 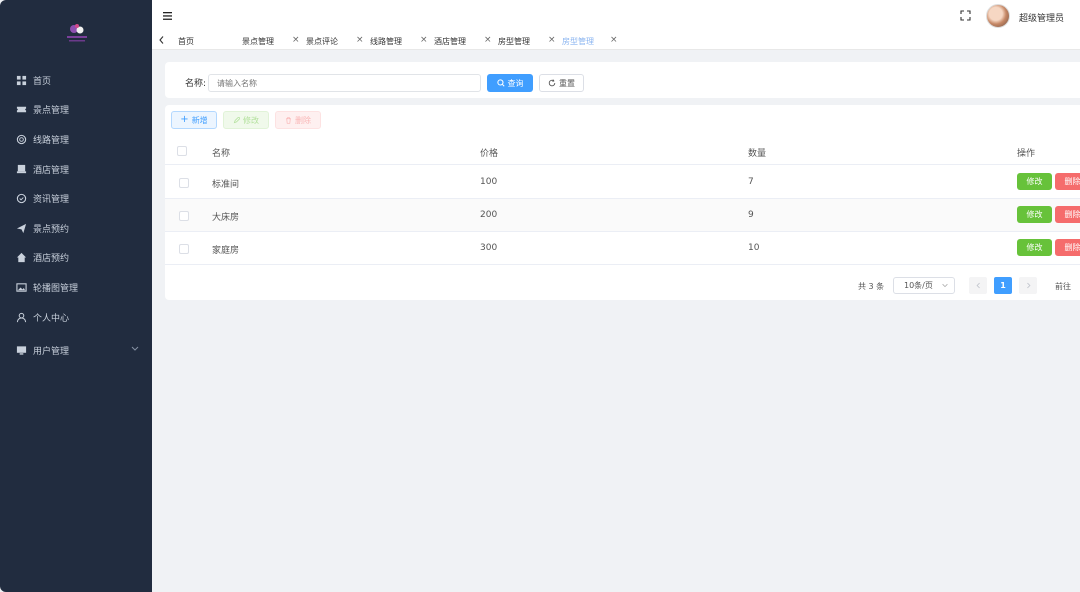 What do you see at coordinates (450, 41) in the screenshot?
I see `tab-label: 酒店管理` at bounding box center [450, 41].